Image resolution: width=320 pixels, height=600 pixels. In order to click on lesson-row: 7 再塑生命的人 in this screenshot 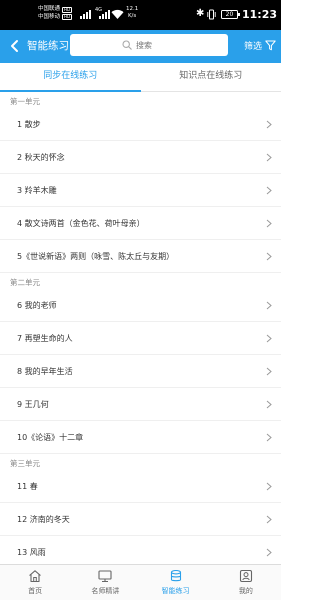, I will do `click(140, 338)`.